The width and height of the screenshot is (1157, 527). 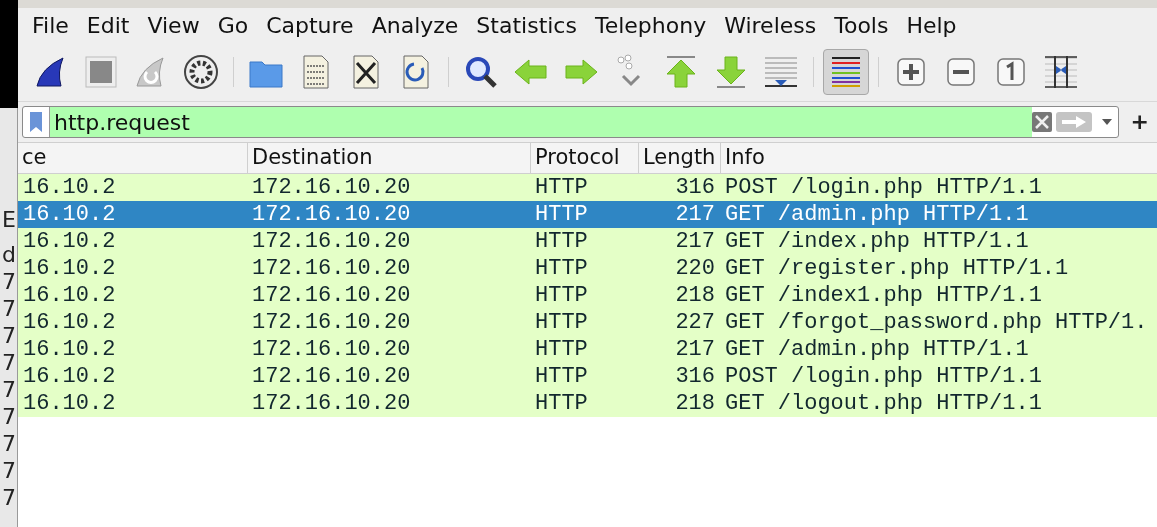 I want to click on dropdown-caret-icon, so click(x=1106, y=122).